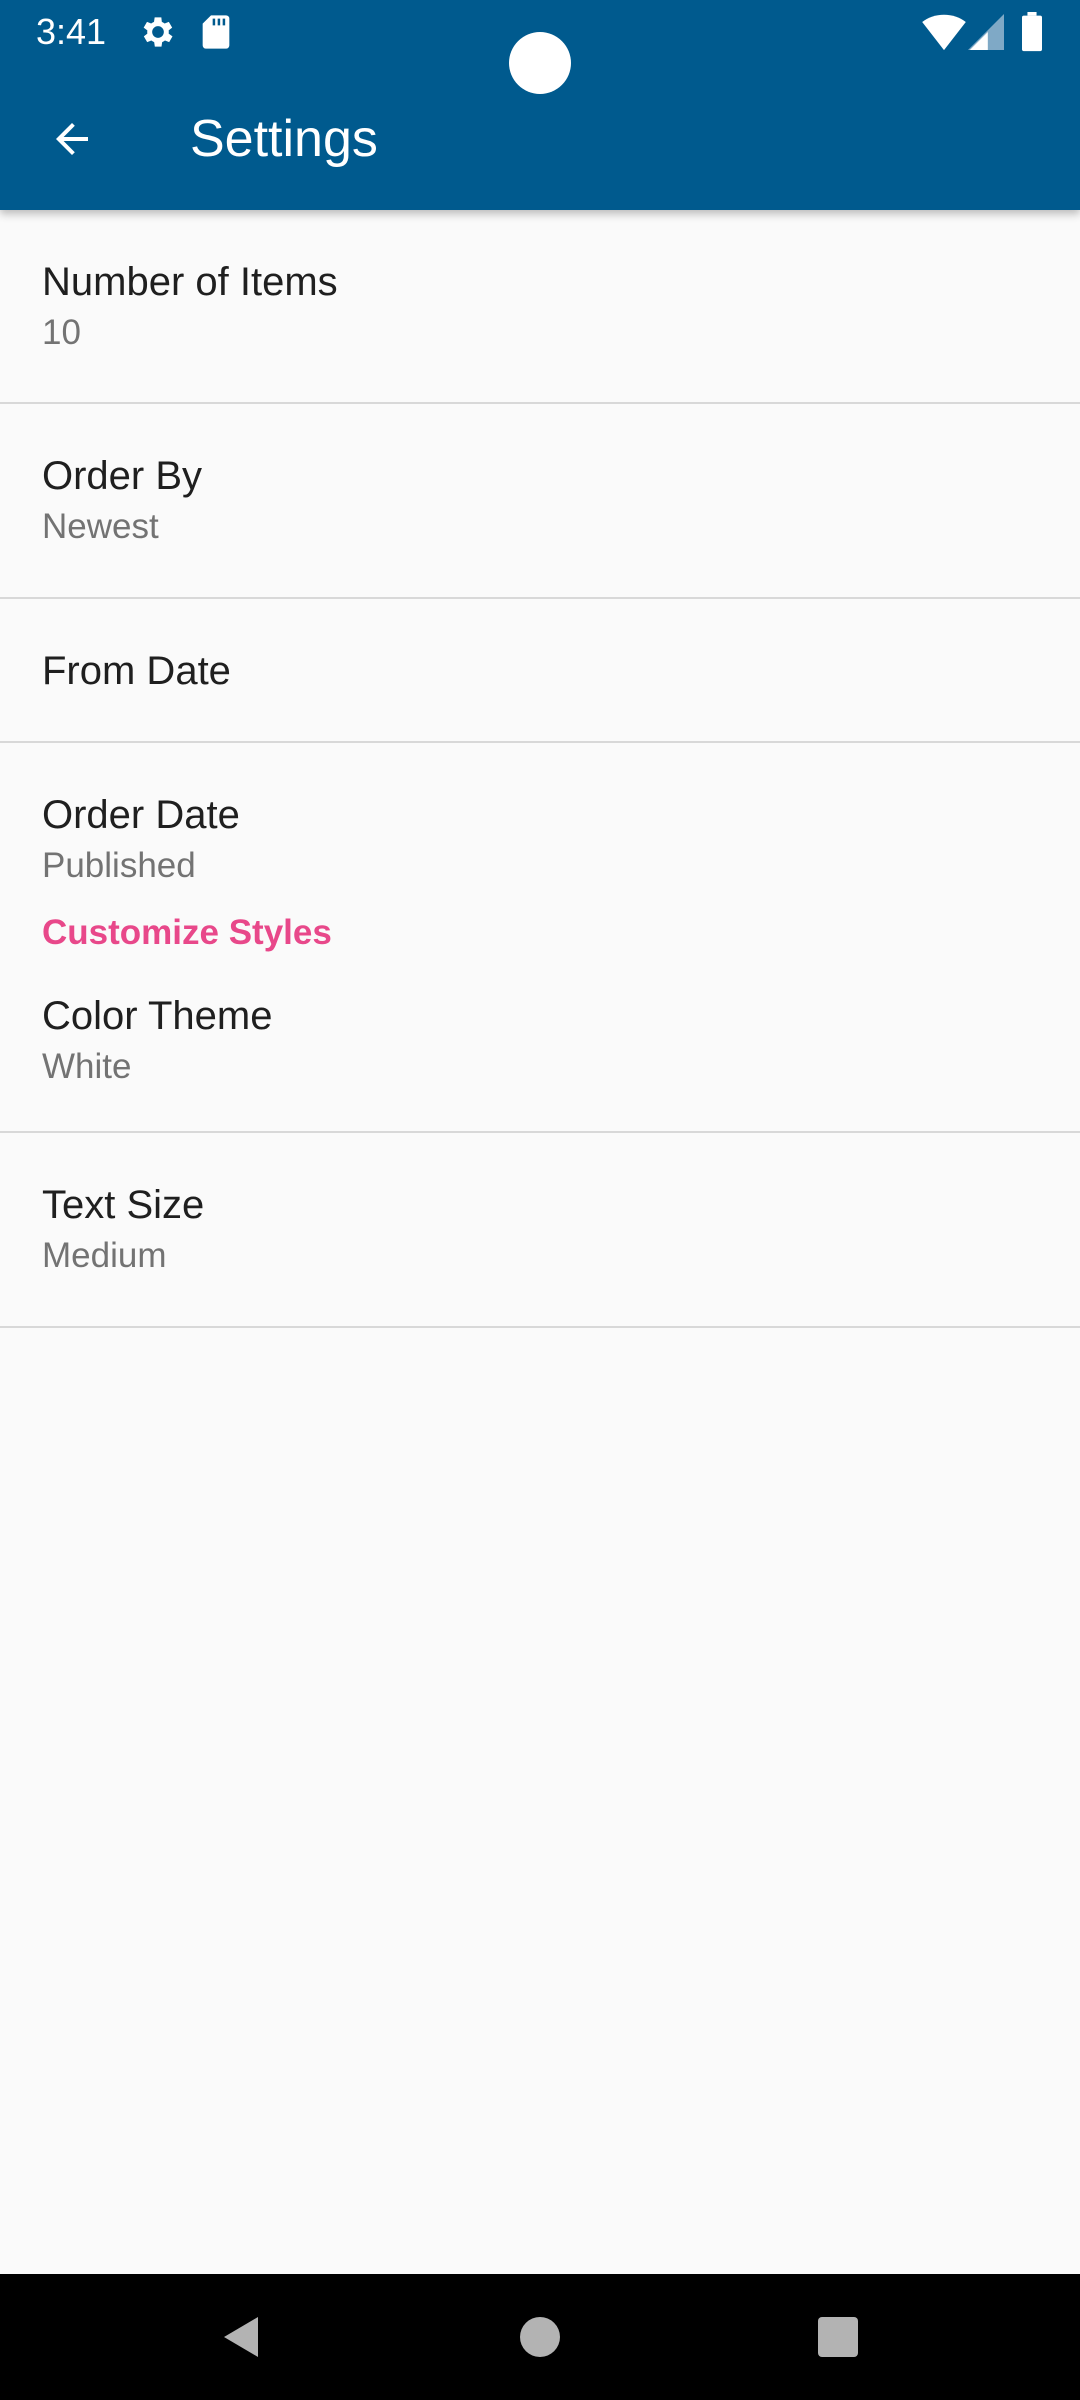  Describe the element at coordinates (540, 1230) in the screenshot. I see `pref-text-size: Text Size Medium` at that location.